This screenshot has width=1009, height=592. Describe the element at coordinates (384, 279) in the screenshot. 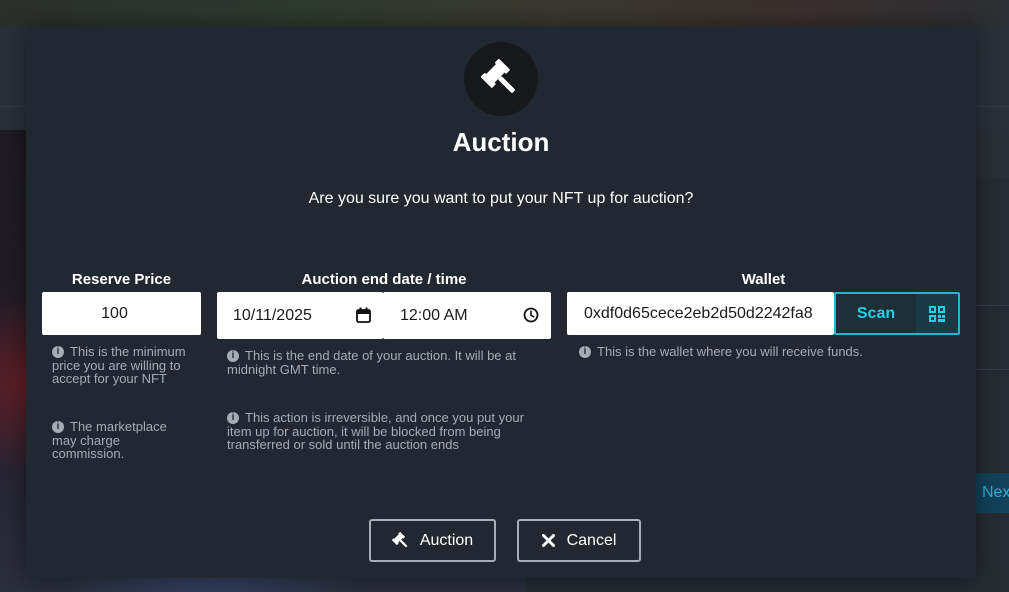

I see `end-date-label: Auction end date / time` at that location.